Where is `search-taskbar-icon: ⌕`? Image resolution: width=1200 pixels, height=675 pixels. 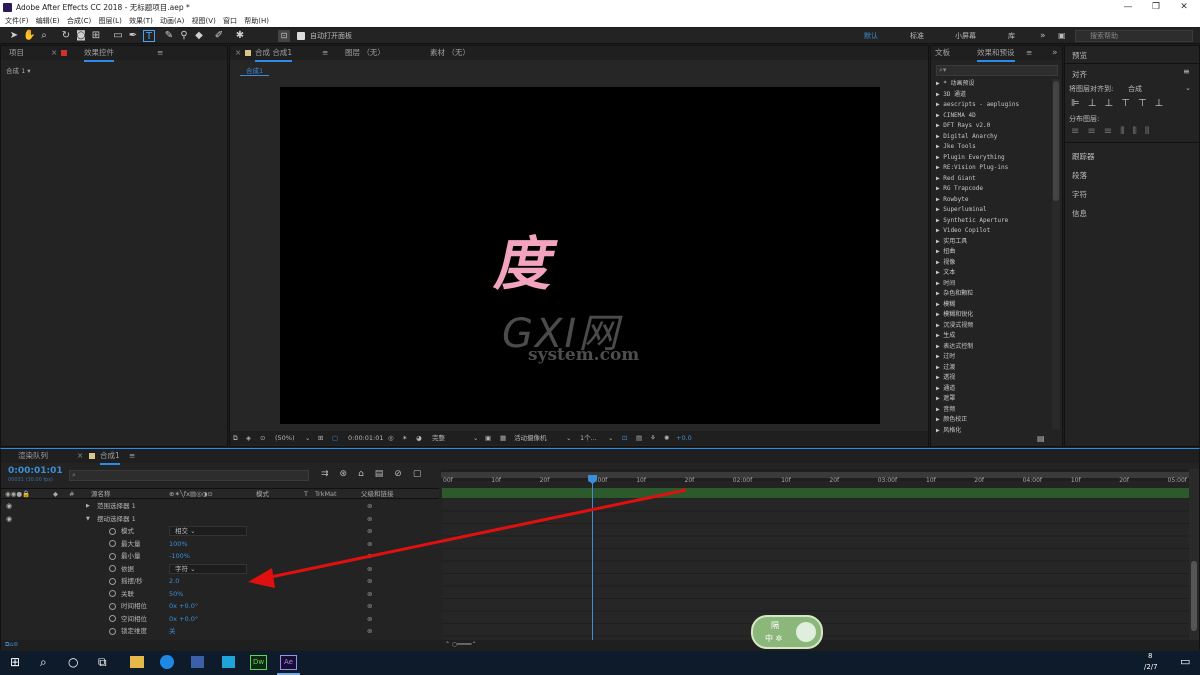 search-taskbar-icon: ⌕ is located at coordinates (43, 662).